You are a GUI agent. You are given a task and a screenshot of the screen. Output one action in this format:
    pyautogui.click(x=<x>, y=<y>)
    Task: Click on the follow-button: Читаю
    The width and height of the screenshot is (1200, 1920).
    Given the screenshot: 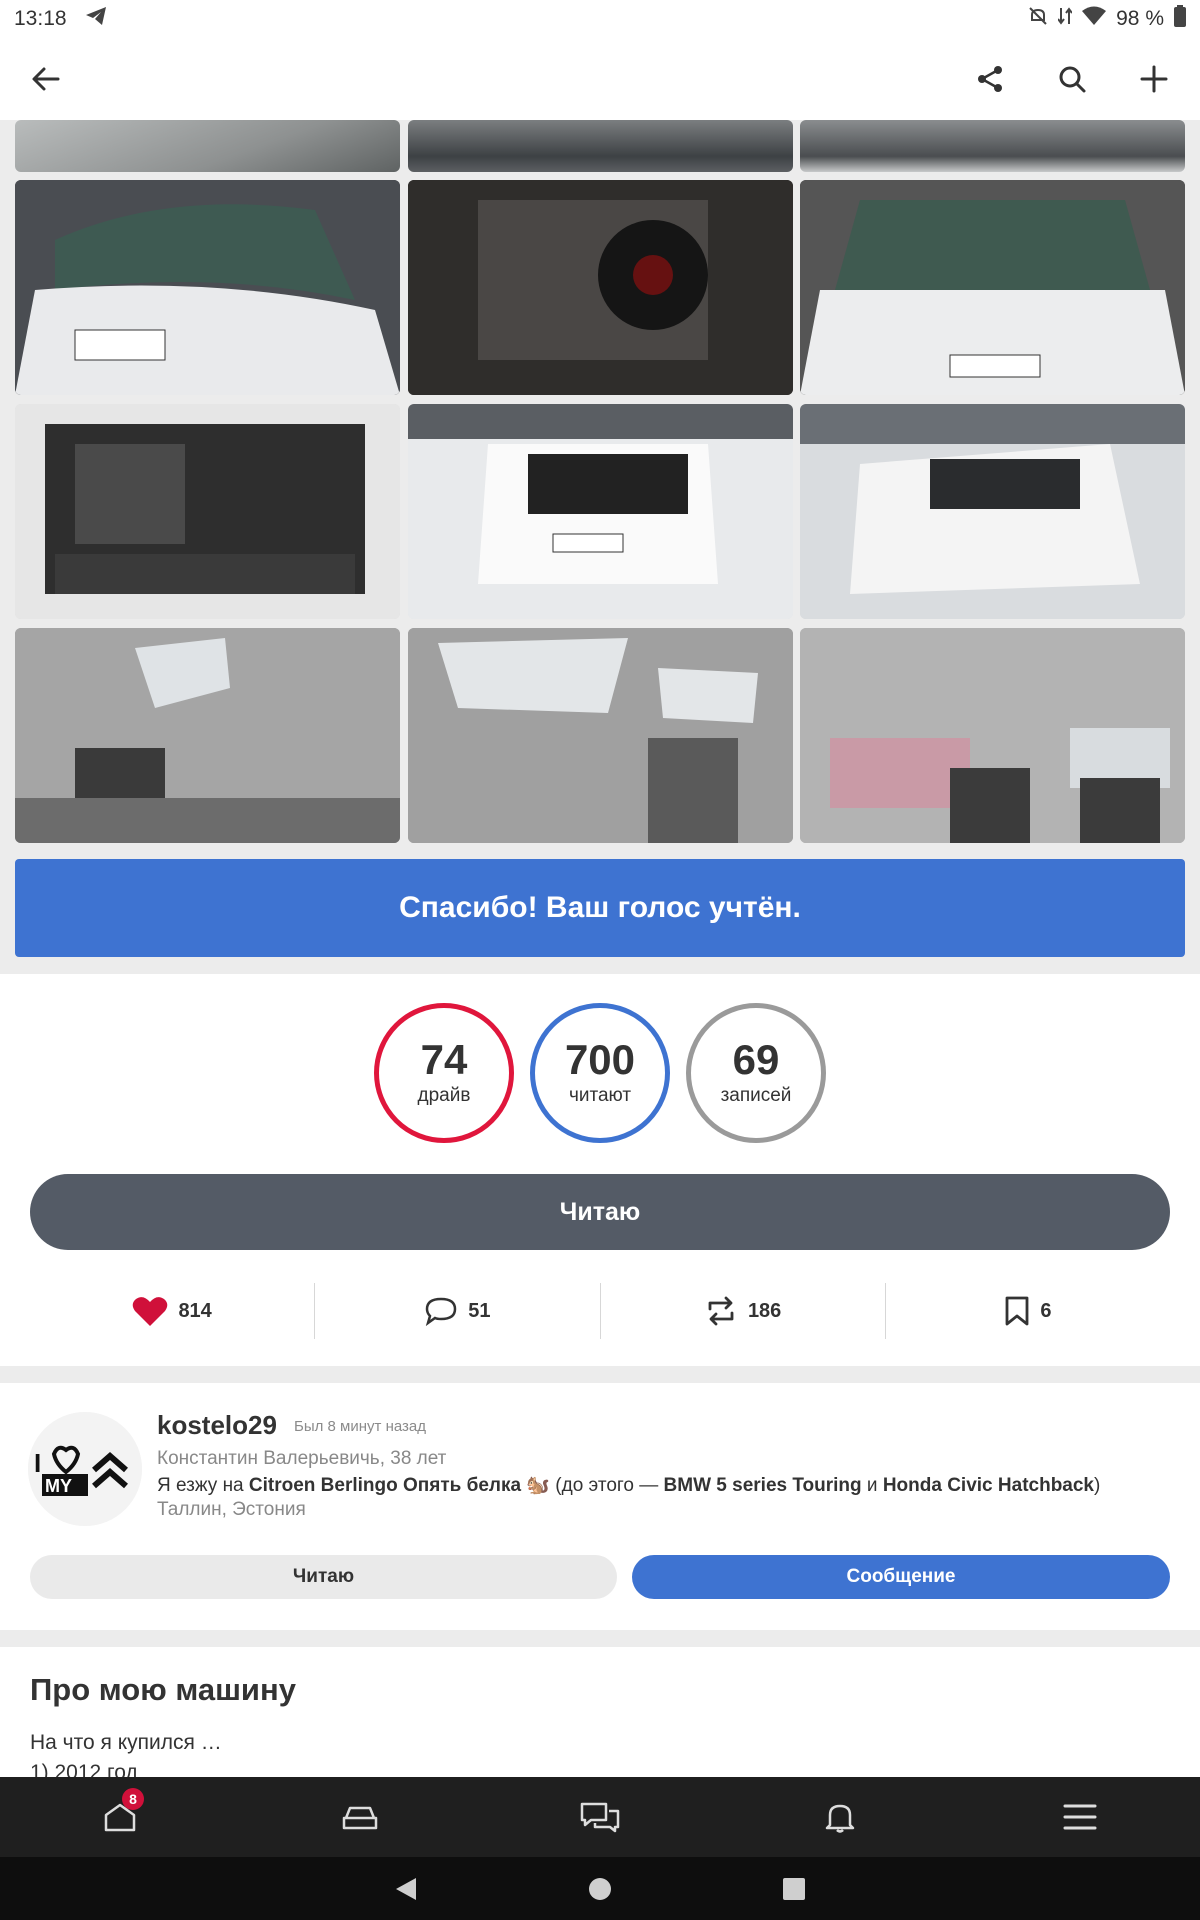 What is the action you would take?
    pyautogui.click(x=600, y=1212)
    